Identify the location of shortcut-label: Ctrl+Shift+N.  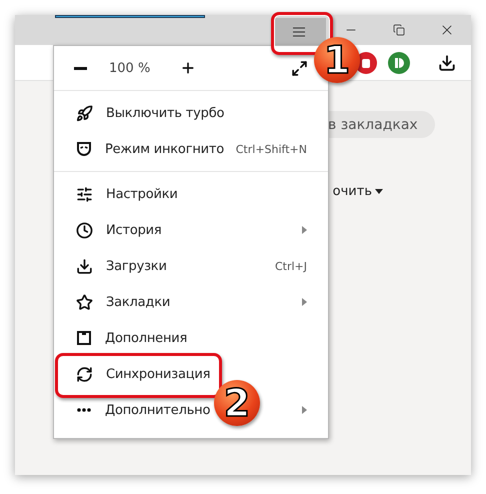
(271, 149).